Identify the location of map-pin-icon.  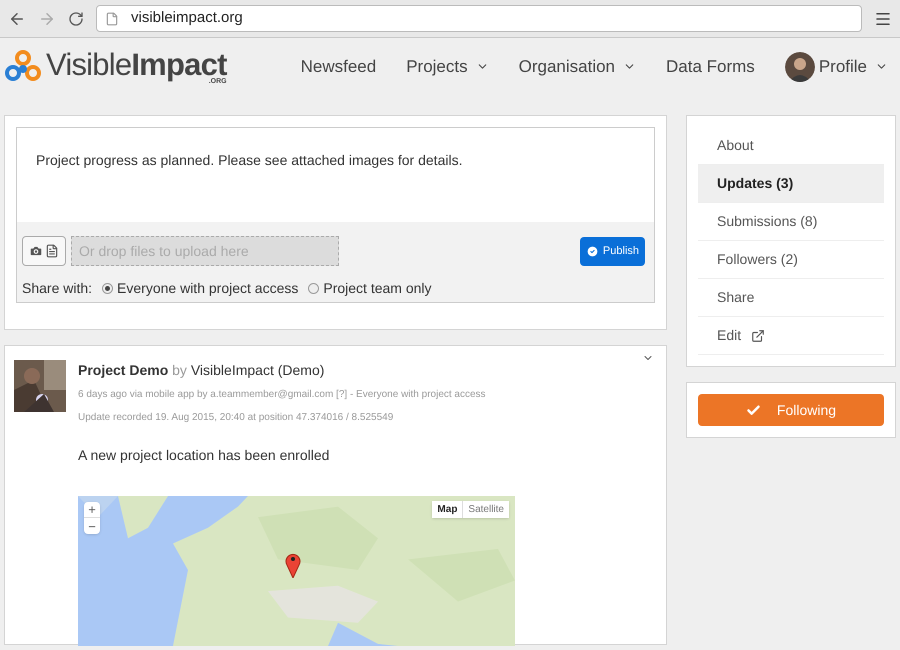
(293, 565).